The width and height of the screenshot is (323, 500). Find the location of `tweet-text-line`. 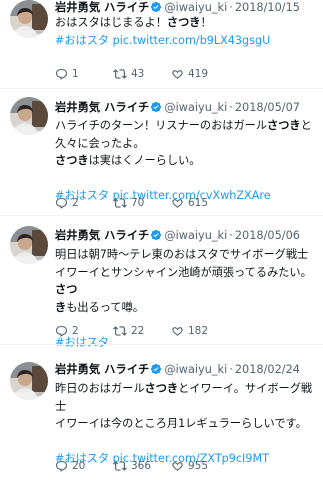

tweet-text-line is located at coordinates (185, 179).